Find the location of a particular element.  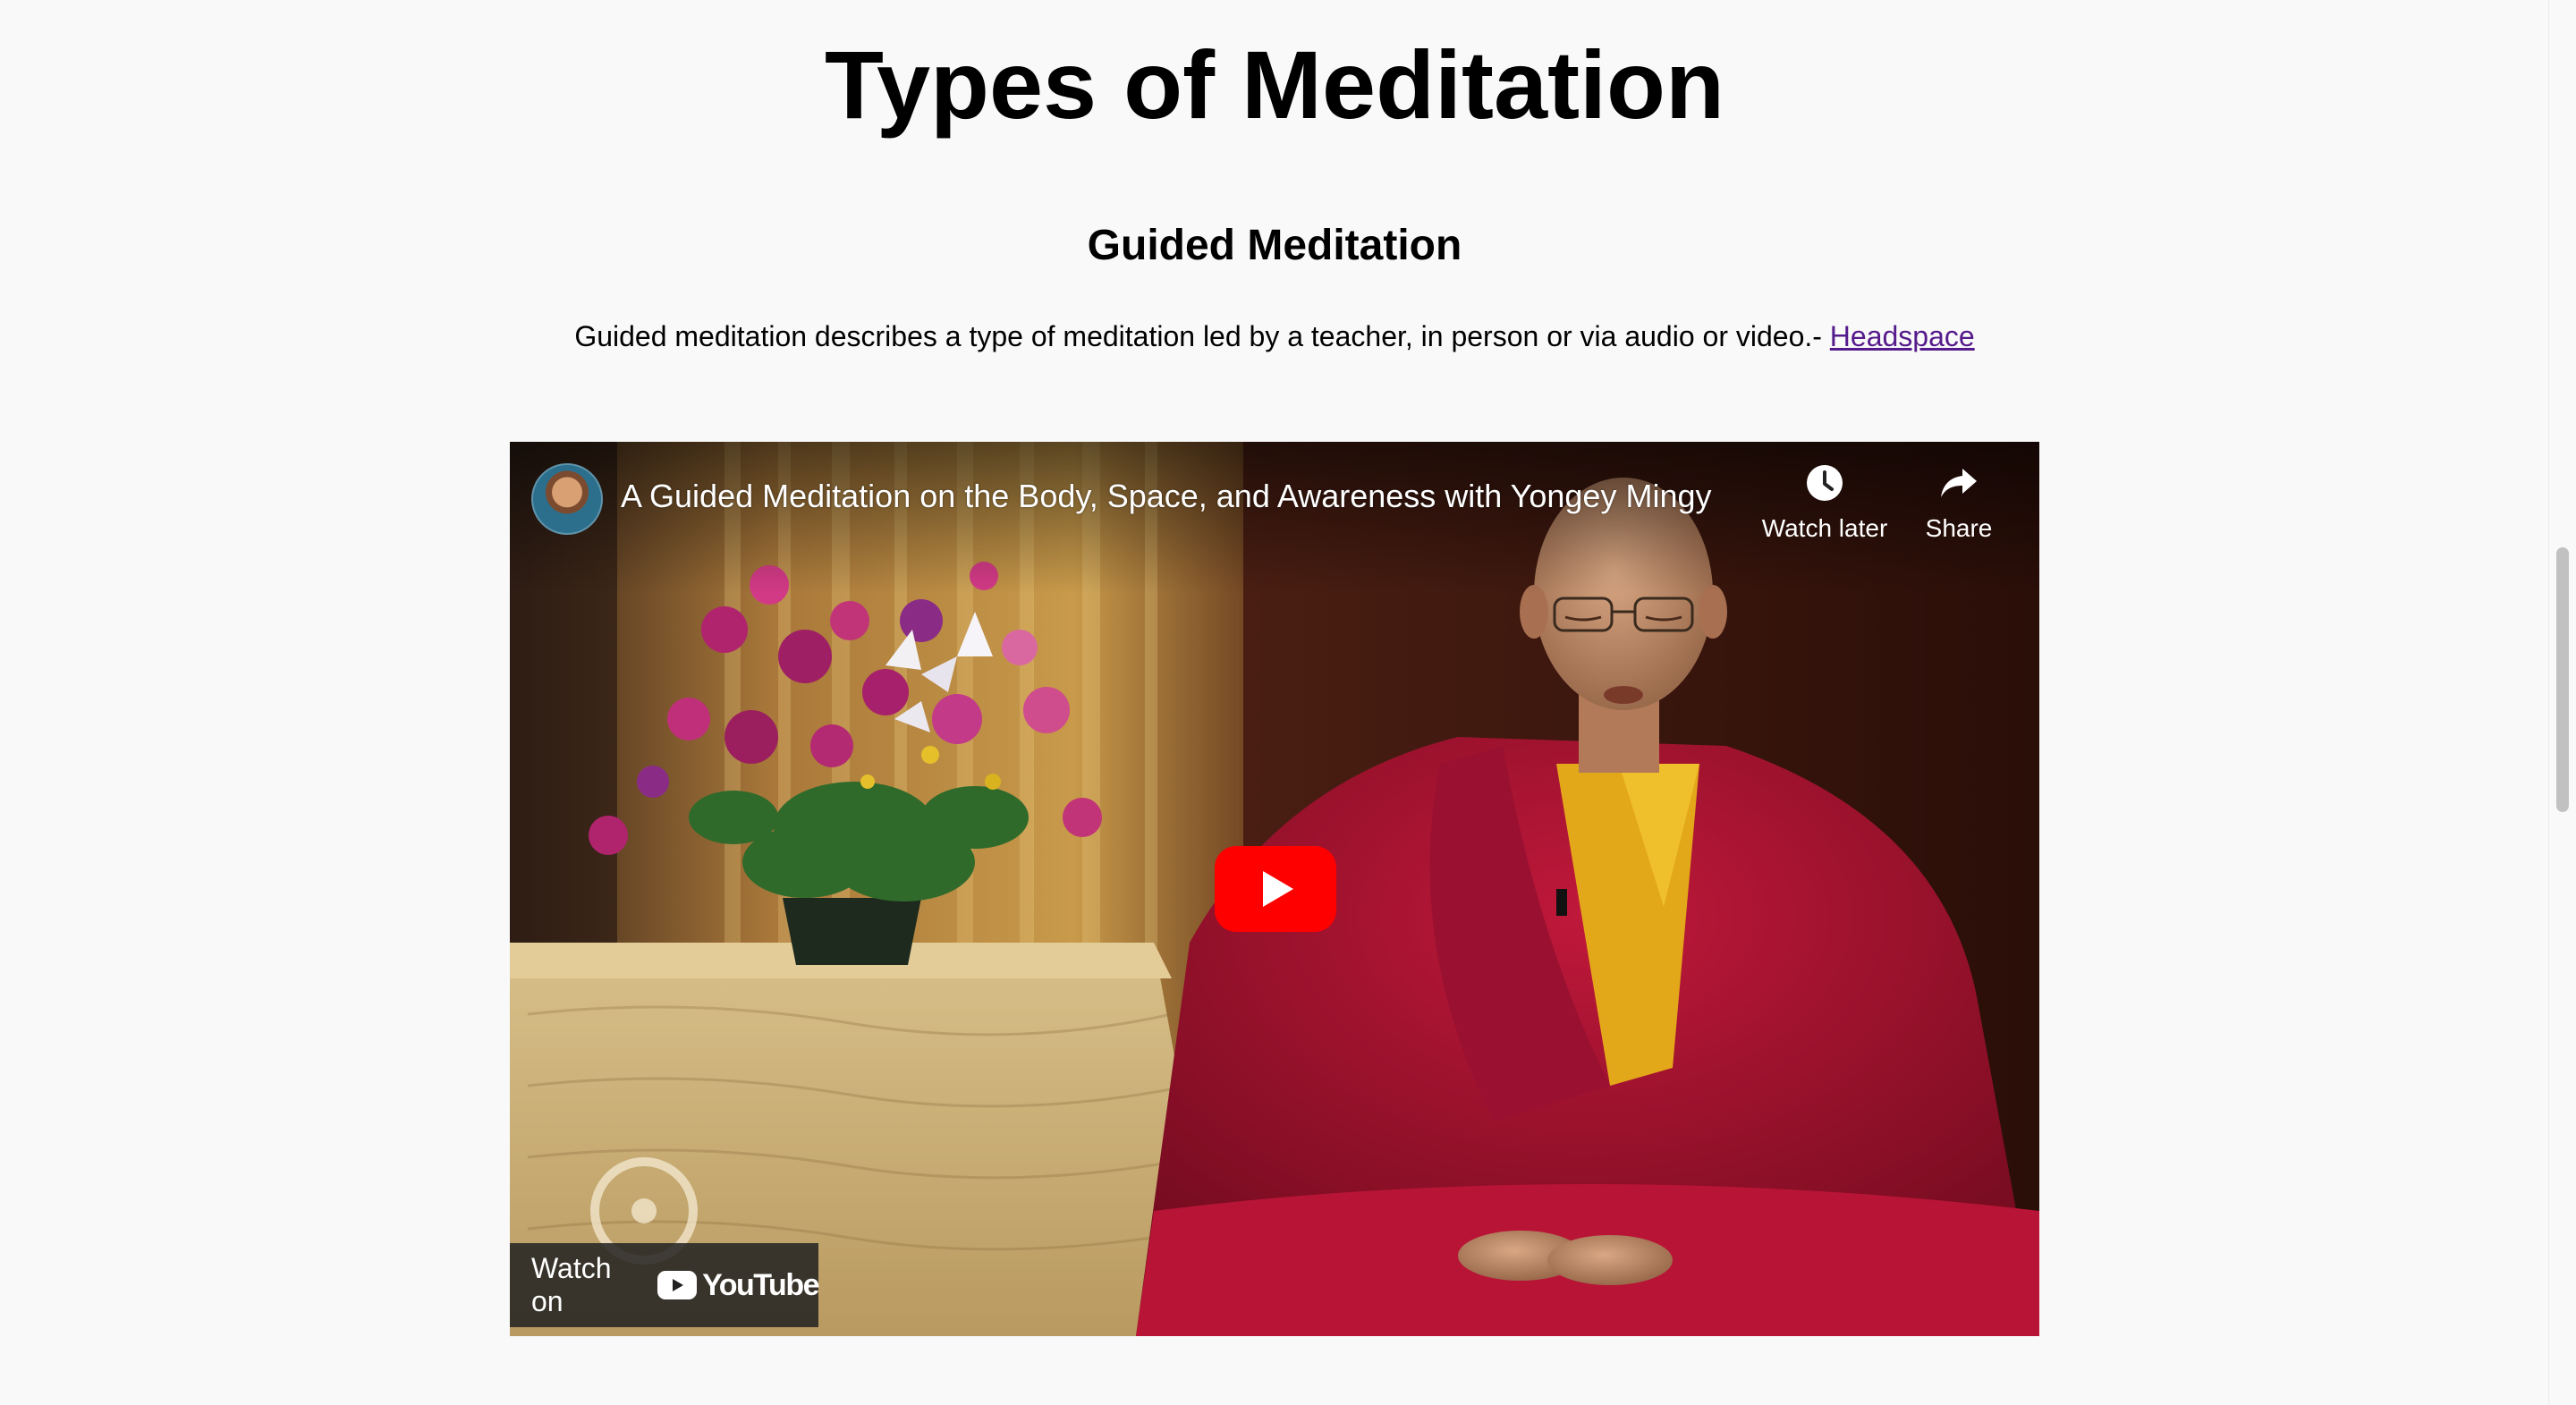

youtube-logo: YouTube is located at coordinates (738, 1285).